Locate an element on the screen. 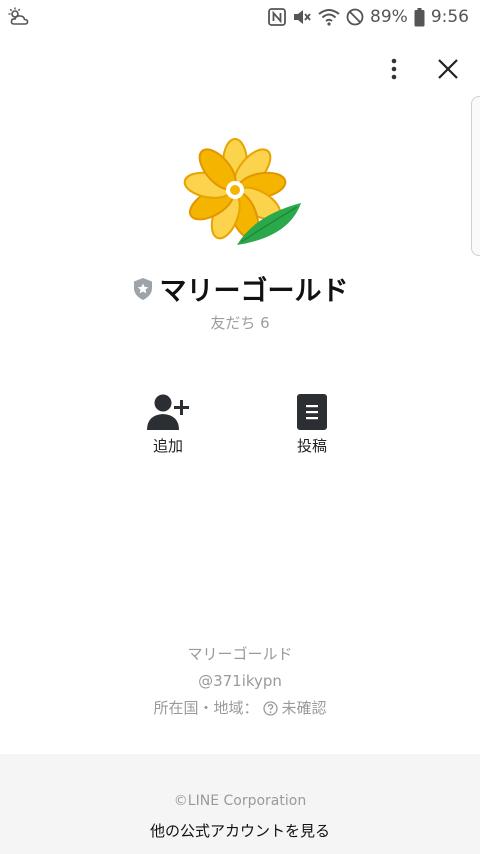 This screenshot has width=480, height=854. friends-count: 友だち 6 is located at coordinates (240, 323).